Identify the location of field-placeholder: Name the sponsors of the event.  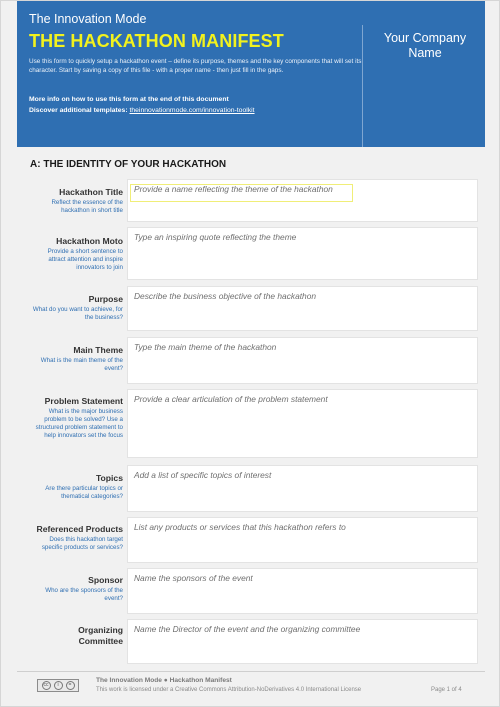
(193, 578).